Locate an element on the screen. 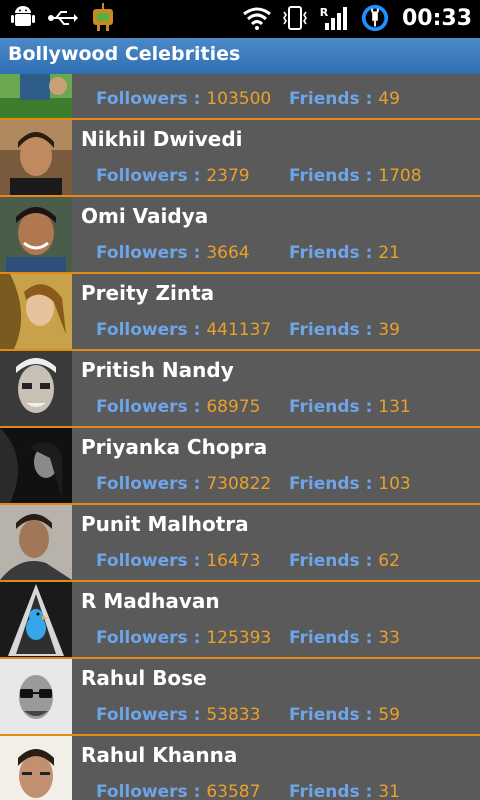 The width and height of the screenshot is (480, 800). celebrity-name: R Madhavan is located at coordinates (150, 601).